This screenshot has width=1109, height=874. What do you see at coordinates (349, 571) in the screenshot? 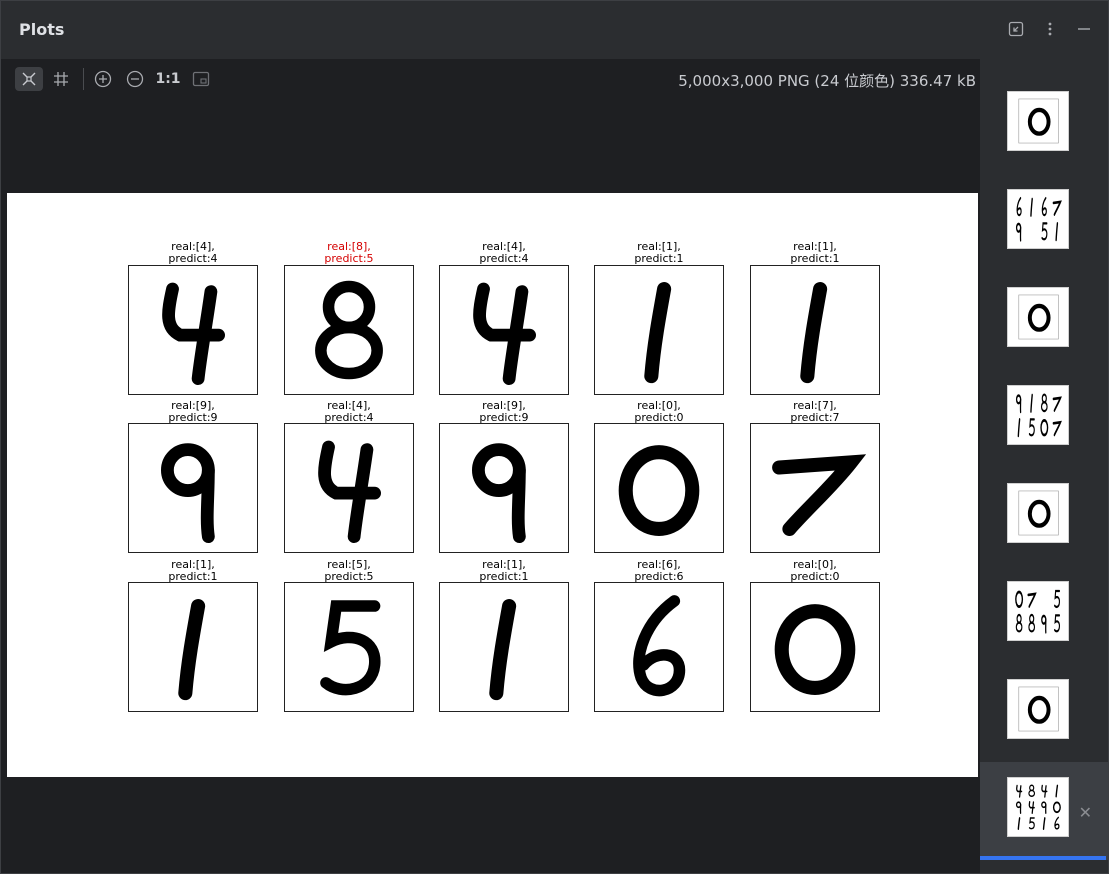
I see `subplot-title: real:[5], predict:5` at bounding box center [349, 571].